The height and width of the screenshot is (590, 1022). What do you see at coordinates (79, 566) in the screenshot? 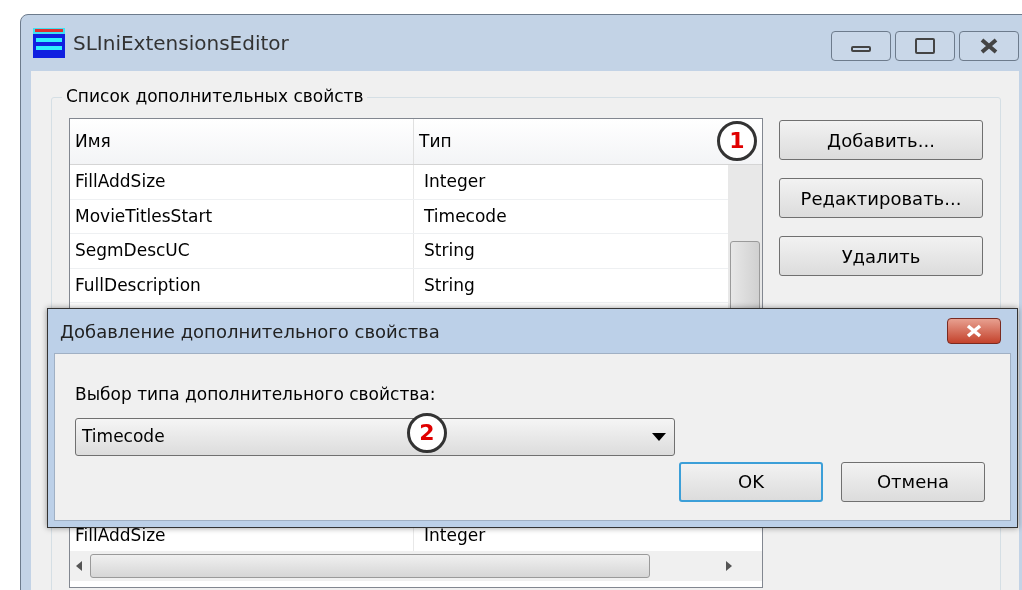
I see `scroll-left-icon` at bounding box center [79, 566].